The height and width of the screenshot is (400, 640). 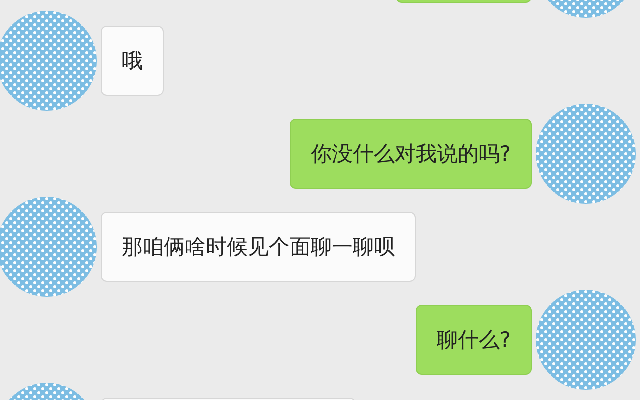 What do you see at coordinates (411, 153) in the screenshot?
I see `message-bubble: 你没什么对我说的吗?` at bounding box center [411, 153].